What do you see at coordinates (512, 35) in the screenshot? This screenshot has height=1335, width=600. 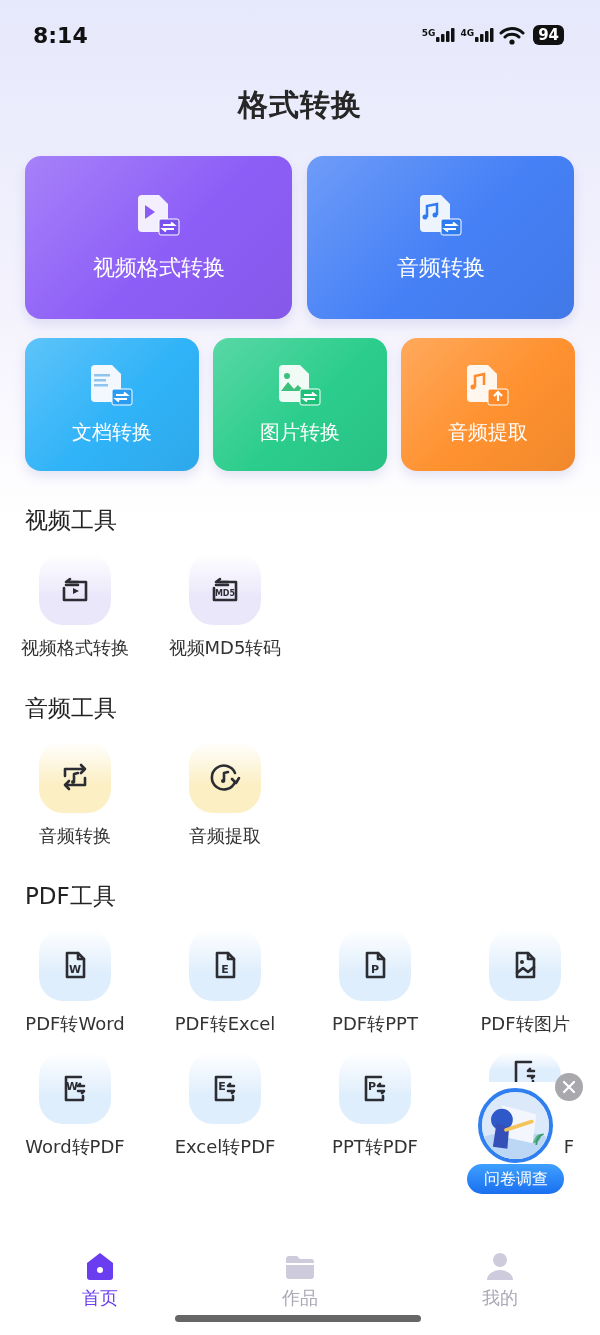 I see `wifi-icon` at bounding box center [512, 35].